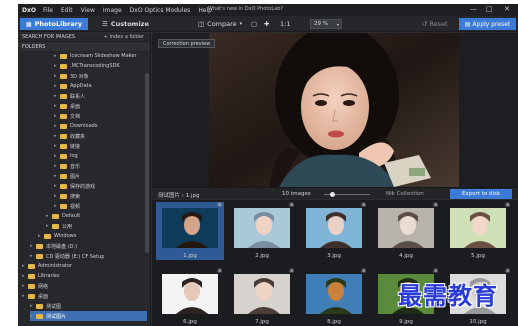  Describe the element at coordinates (84, 286) in the screenshot. I see `folder-tree-item: ▸ 网络` at that location.